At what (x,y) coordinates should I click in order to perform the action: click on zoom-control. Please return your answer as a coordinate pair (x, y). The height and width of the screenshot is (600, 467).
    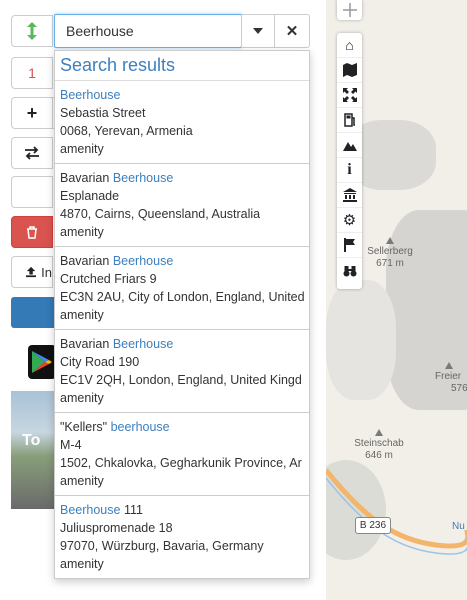
    Looking at the image, I should click on (349, 10).